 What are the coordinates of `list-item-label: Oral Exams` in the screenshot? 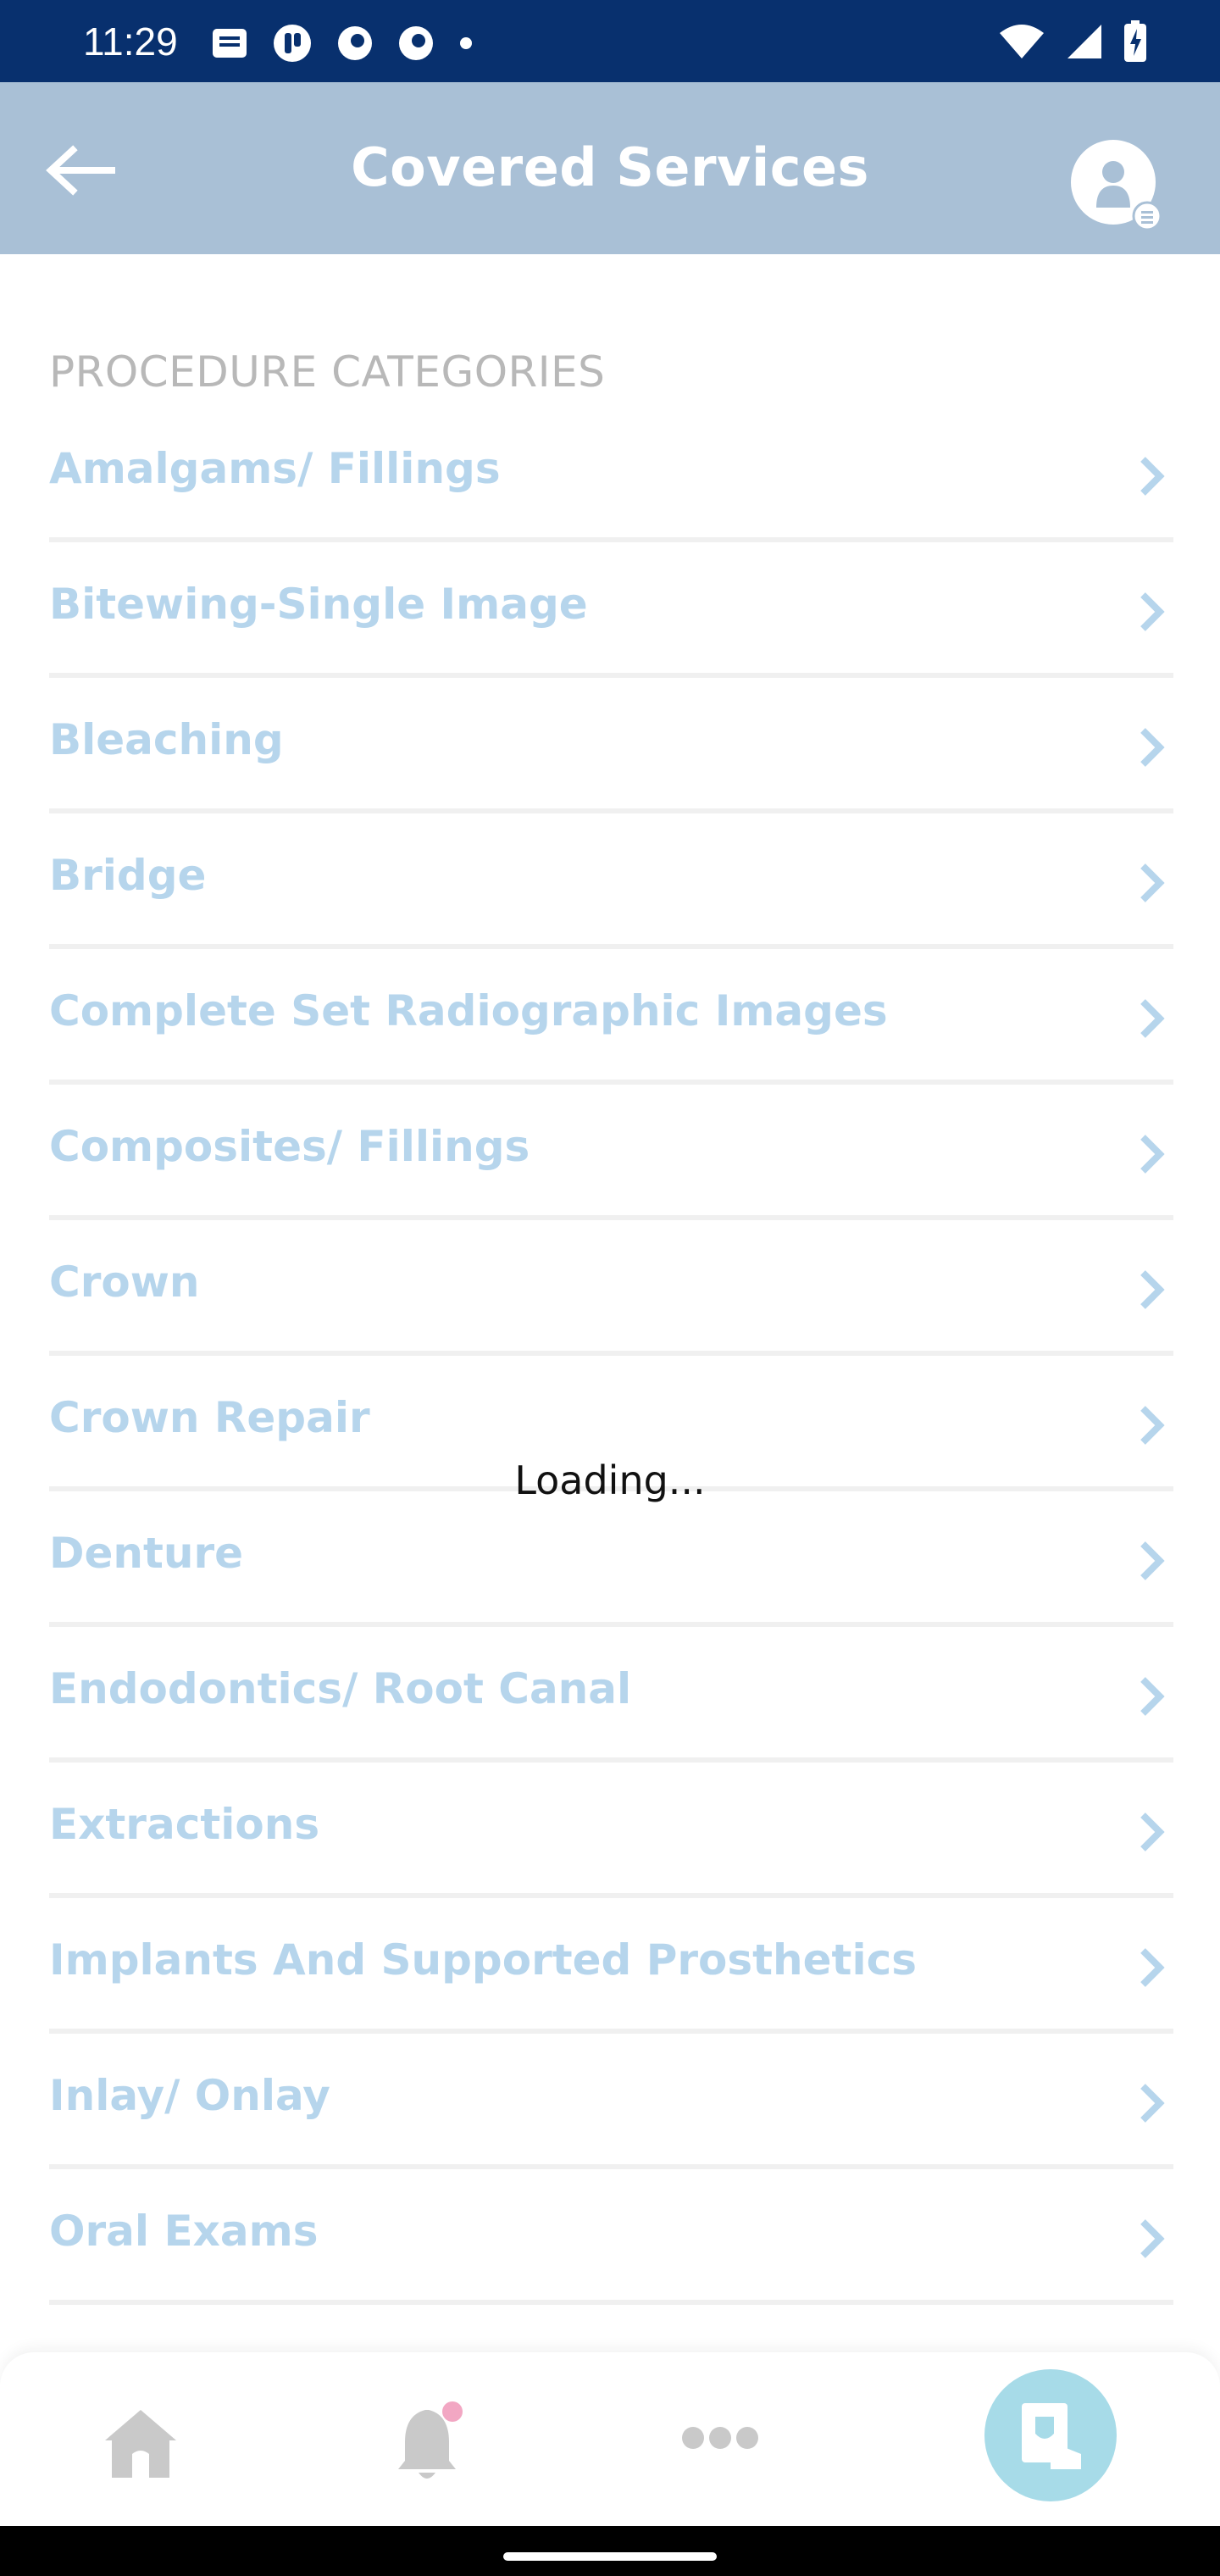 It's located at (184, 2231).